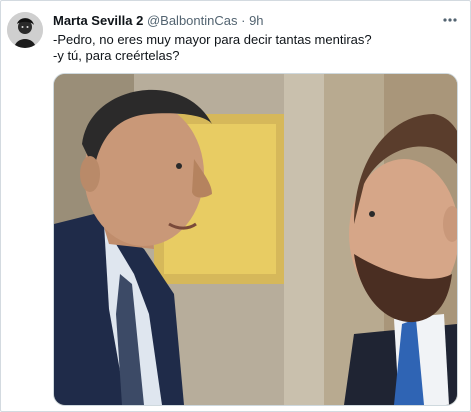 This screenshot has width=471, height=412. I want to click on author-handle: @BalbontinCas, so click(192, 20).